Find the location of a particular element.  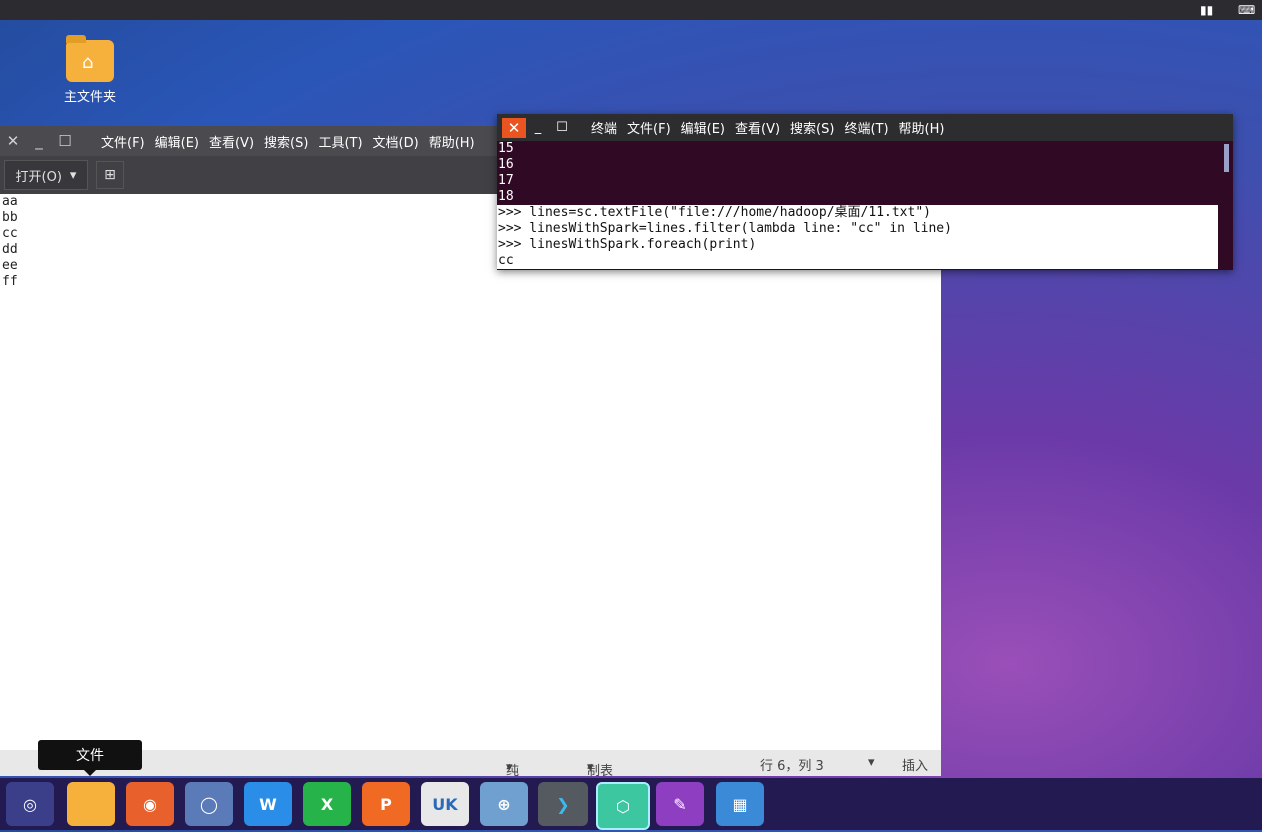

chromium-icon: ◯ is located at coordinates (209, 804).